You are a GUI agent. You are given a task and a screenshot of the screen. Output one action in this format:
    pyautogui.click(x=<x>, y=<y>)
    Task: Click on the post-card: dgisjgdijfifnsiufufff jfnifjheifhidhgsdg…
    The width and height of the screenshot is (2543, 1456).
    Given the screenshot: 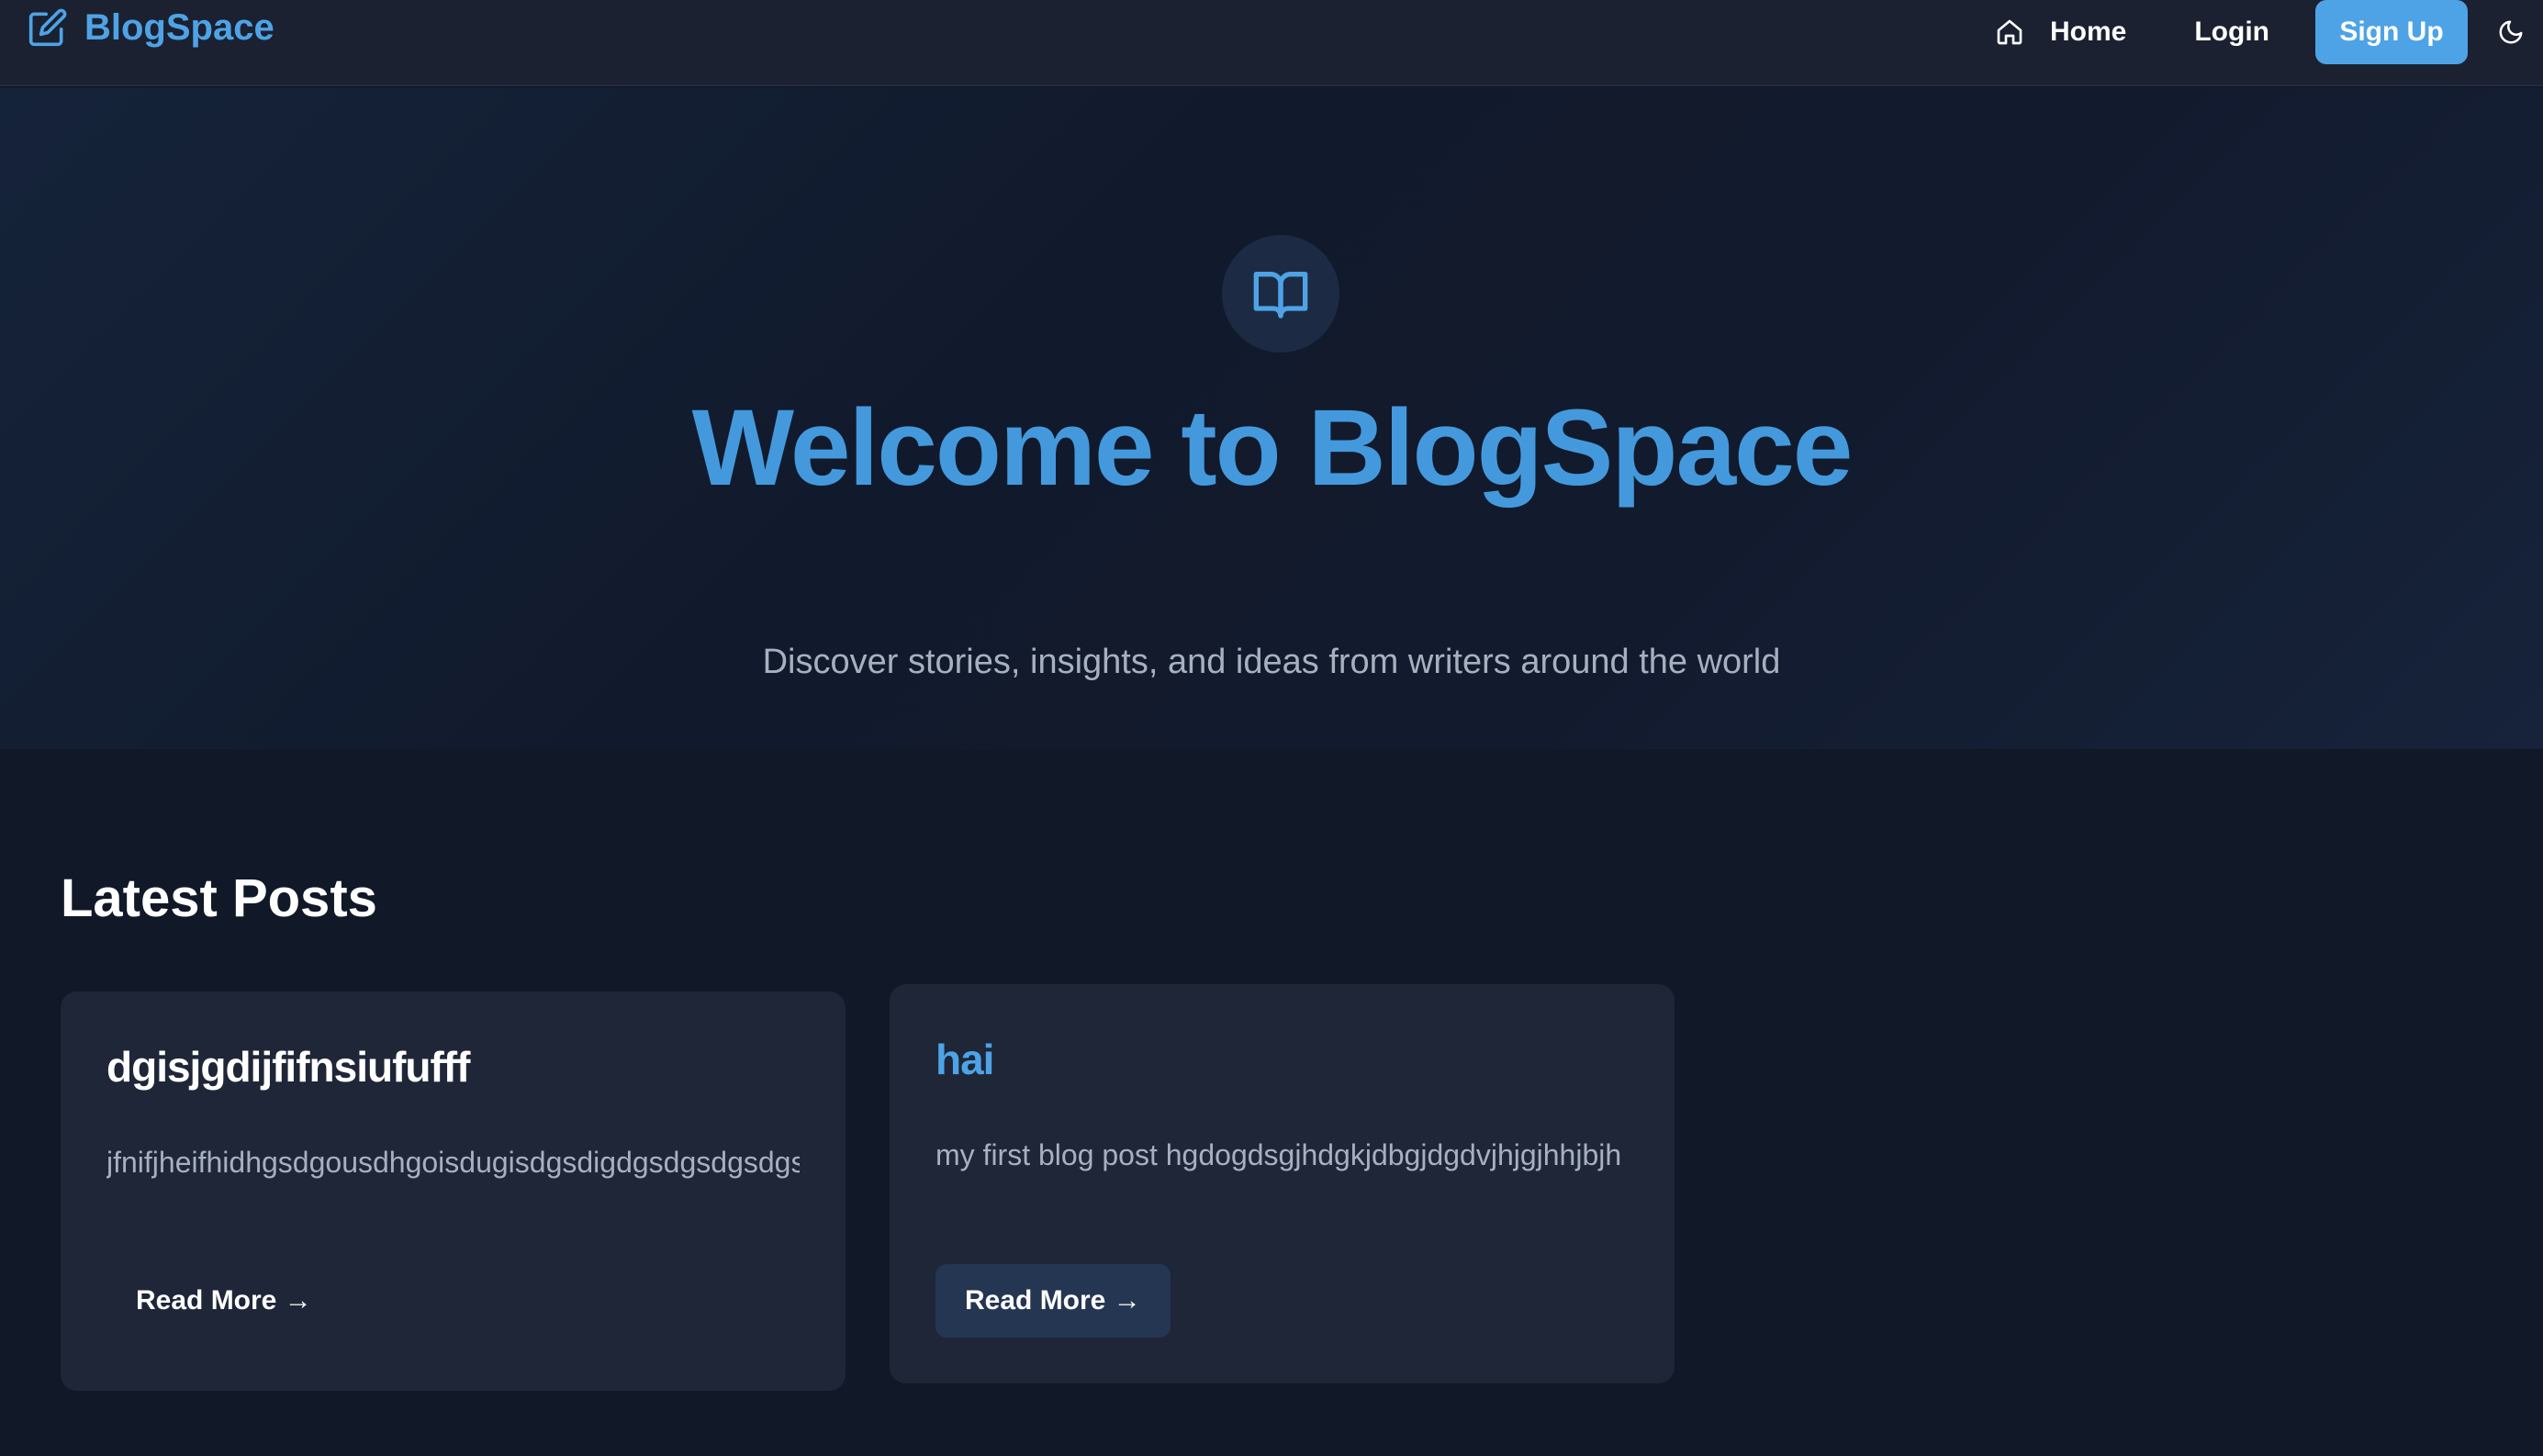 What is the action you would take?
    pyautogui.click(x=453, y=1191)
    